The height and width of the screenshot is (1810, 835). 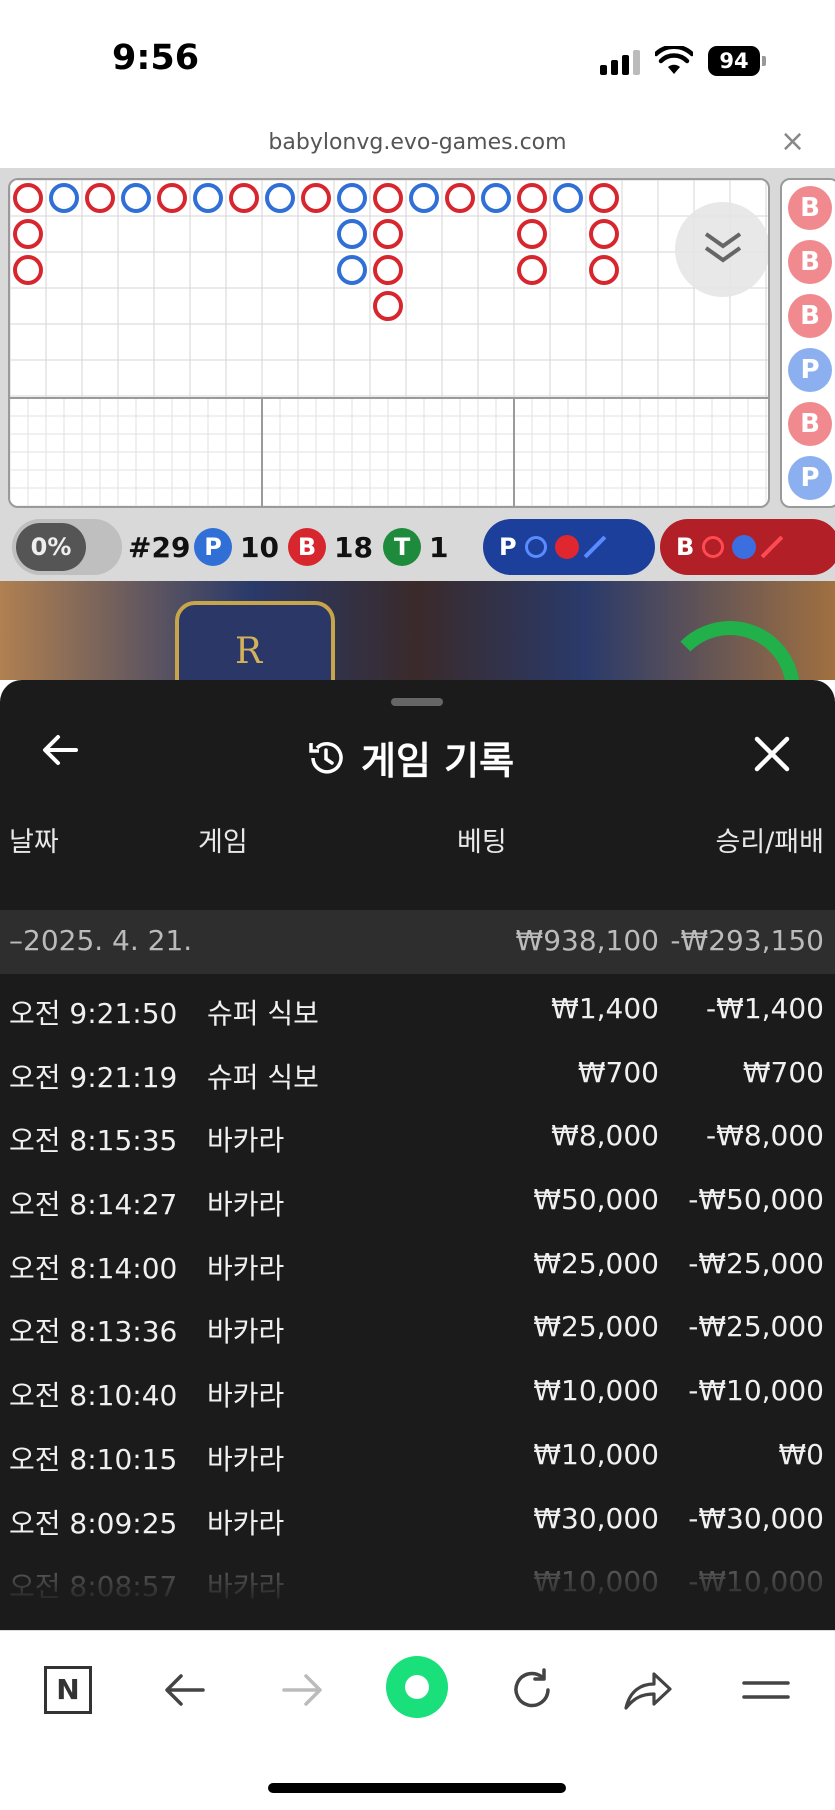 I want to click on reload-icon, so click(x=532, y=1688).